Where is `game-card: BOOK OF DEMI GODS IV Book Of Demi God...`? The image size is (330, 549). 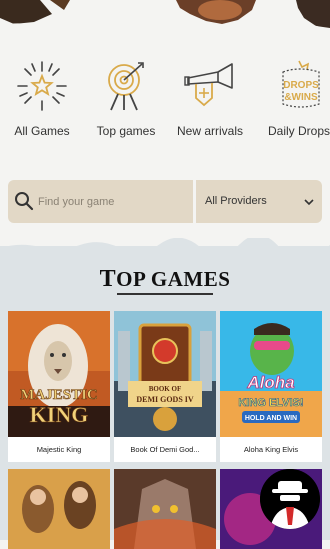 game-card: BOOK OF DEMI GODS IV Book Of Demi God... is located at coordinates (165, 386).